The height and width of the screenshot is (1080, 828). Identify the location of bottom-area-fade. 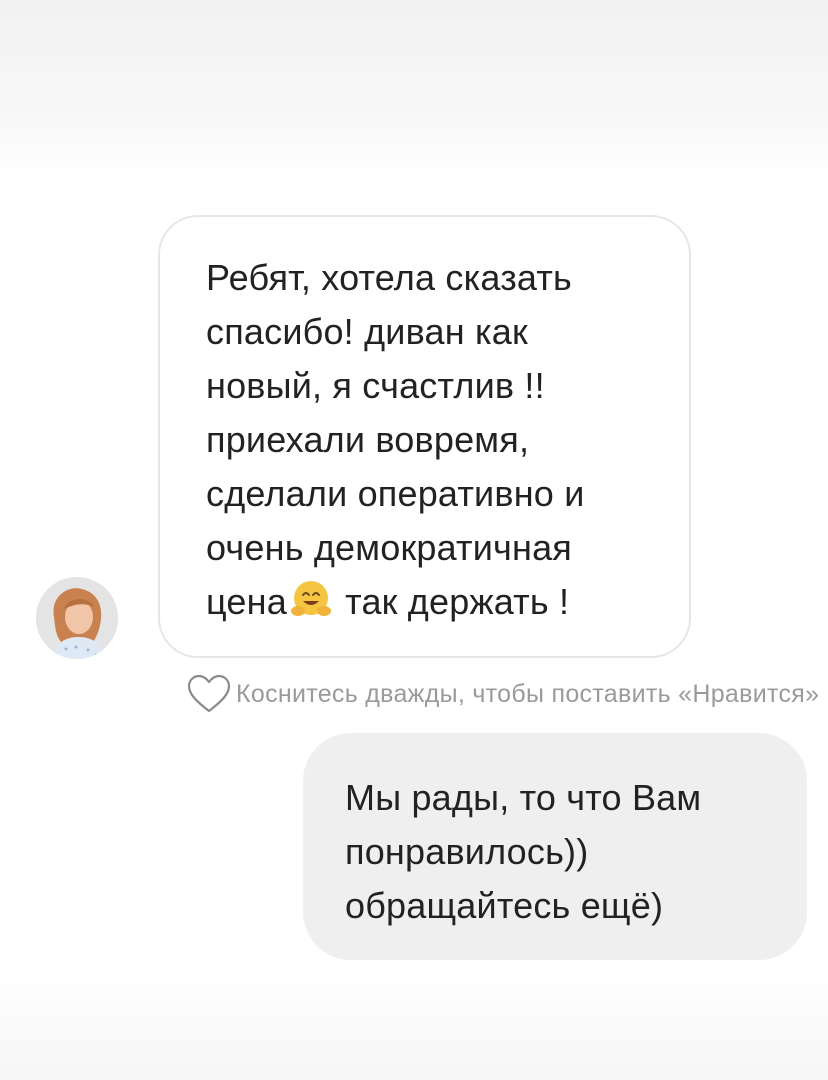
(414, 1022).